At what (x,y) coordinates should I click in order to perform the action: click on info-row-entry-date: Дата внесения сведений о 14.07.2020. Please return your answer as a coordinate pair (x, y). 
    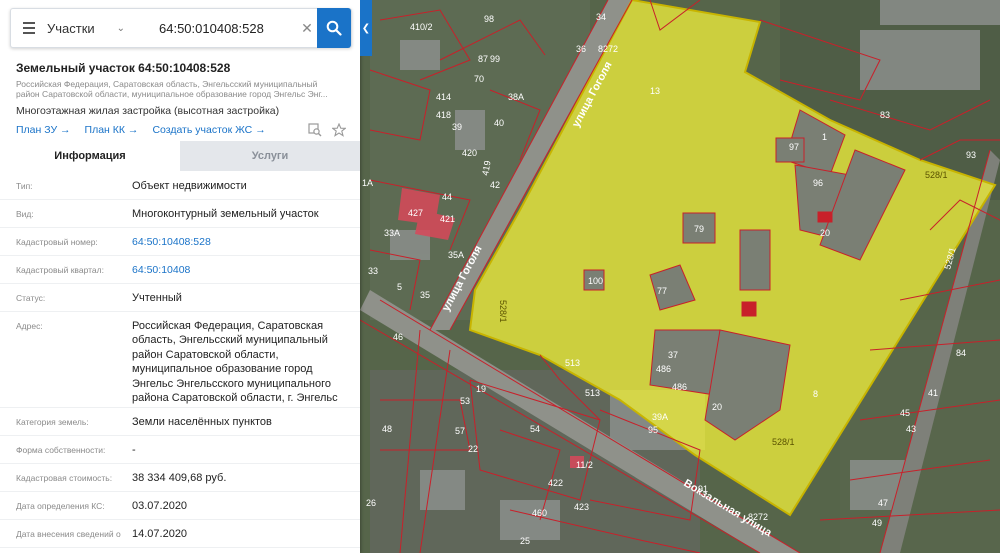
    Looking at the image, I should click on (180, 534).